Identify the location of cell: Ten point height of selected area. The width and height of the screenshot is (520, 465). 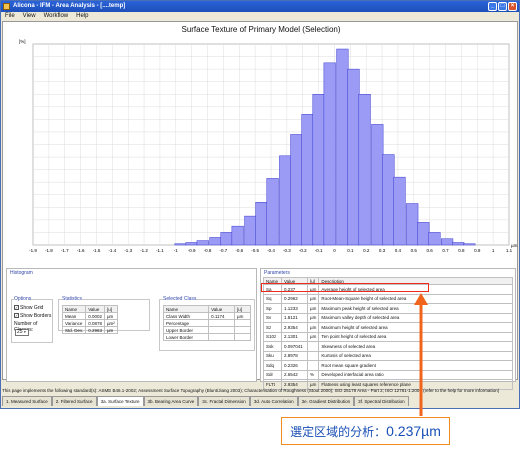
(415, 336).